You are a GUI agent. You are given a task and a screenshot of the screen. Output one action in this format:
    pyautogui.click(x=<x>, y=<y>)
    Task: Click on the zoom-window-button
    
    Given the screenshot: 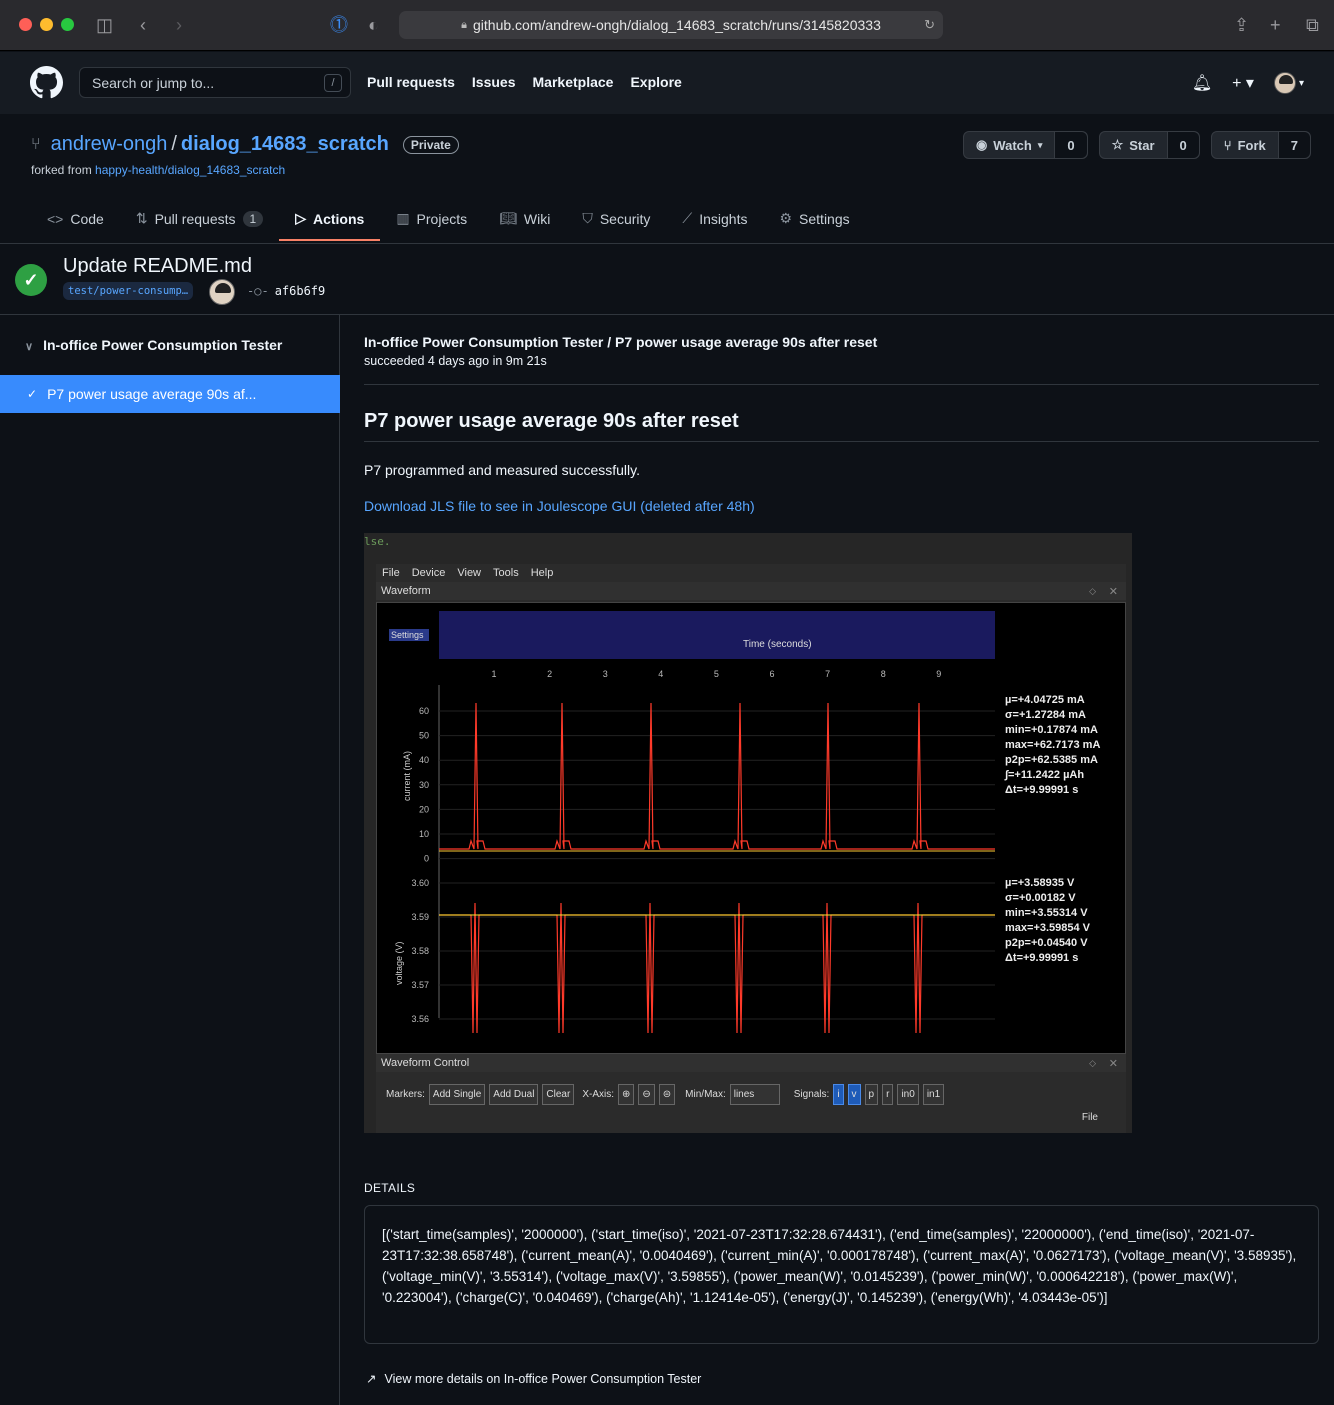 What is the action you would take?
    pyautogui.click(x=67, y=24)
    